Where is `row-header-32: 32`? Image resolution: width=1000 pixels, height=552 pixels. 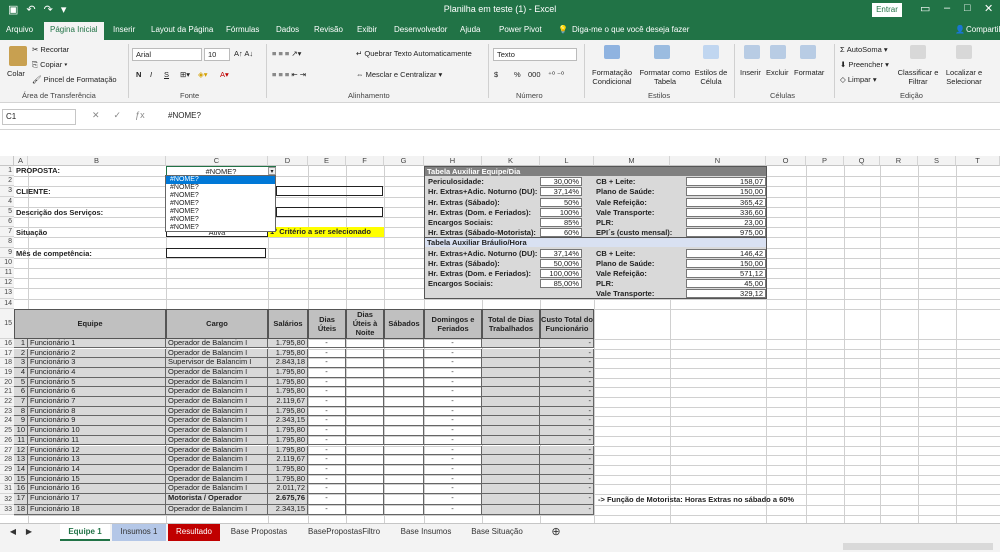 row-header-32: 32 is located at coordinates (7, 499).